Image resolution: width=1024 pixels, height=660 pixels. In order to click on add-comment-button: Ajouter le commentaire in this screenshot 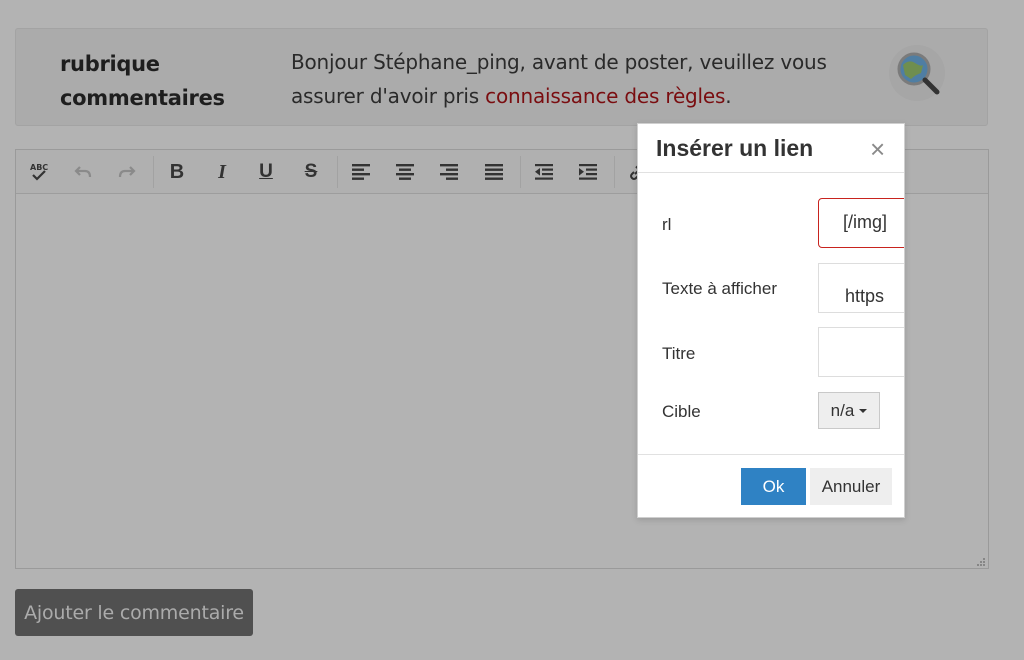, I will do `click(134, 612)`.